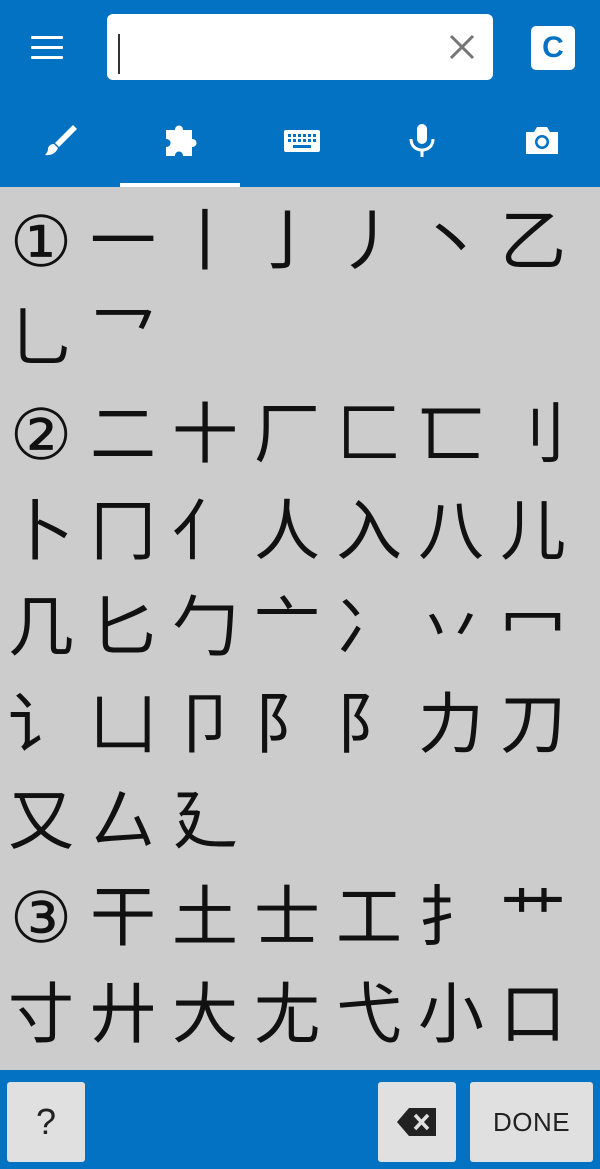 The height and width of the screenshot is (1169, 600). I want to click on tab-handwriting, so click(60, 143).